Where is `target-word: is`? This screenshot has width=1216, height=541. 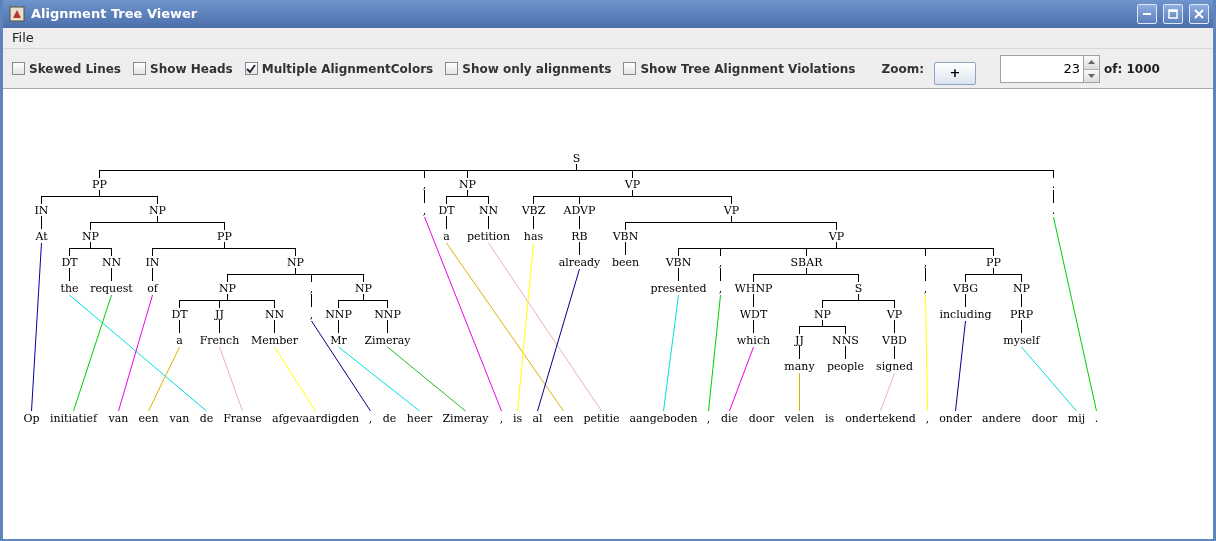 target-word: is is located at coordinates (829, 418).